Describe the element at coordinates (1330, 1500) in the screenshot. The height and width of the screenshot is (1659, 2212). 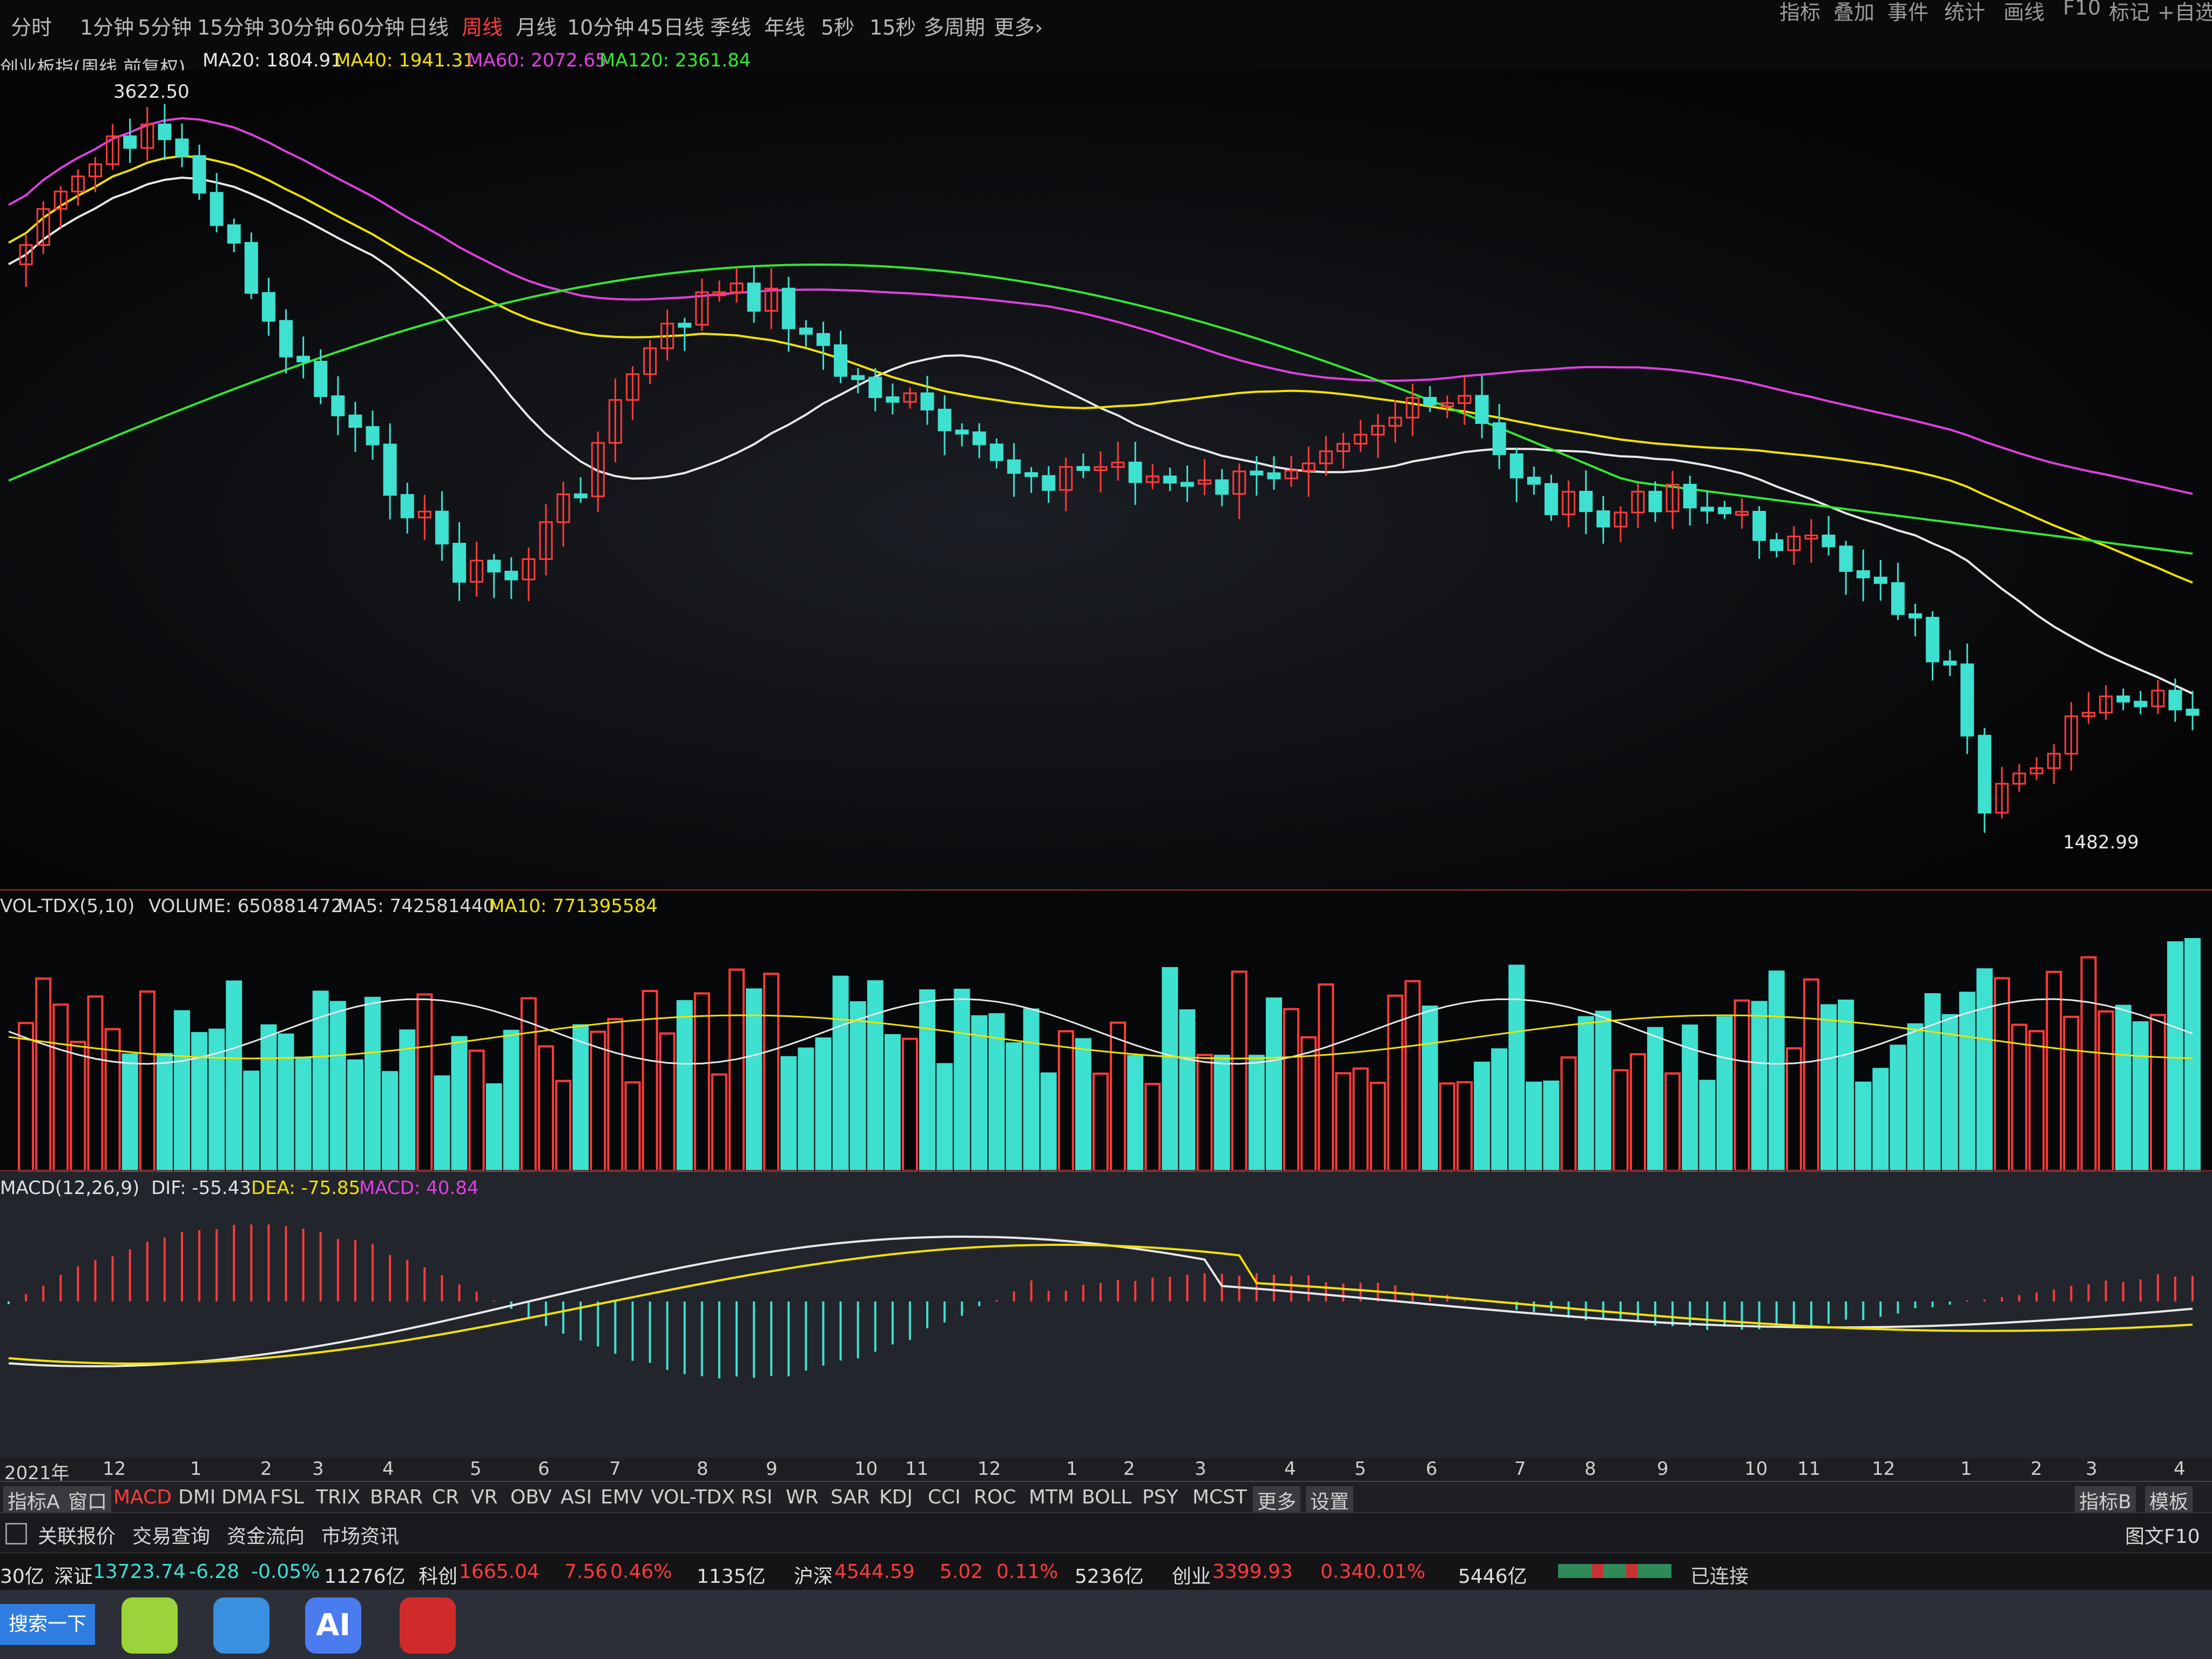
I see `tab-settings: 设置` at that location.